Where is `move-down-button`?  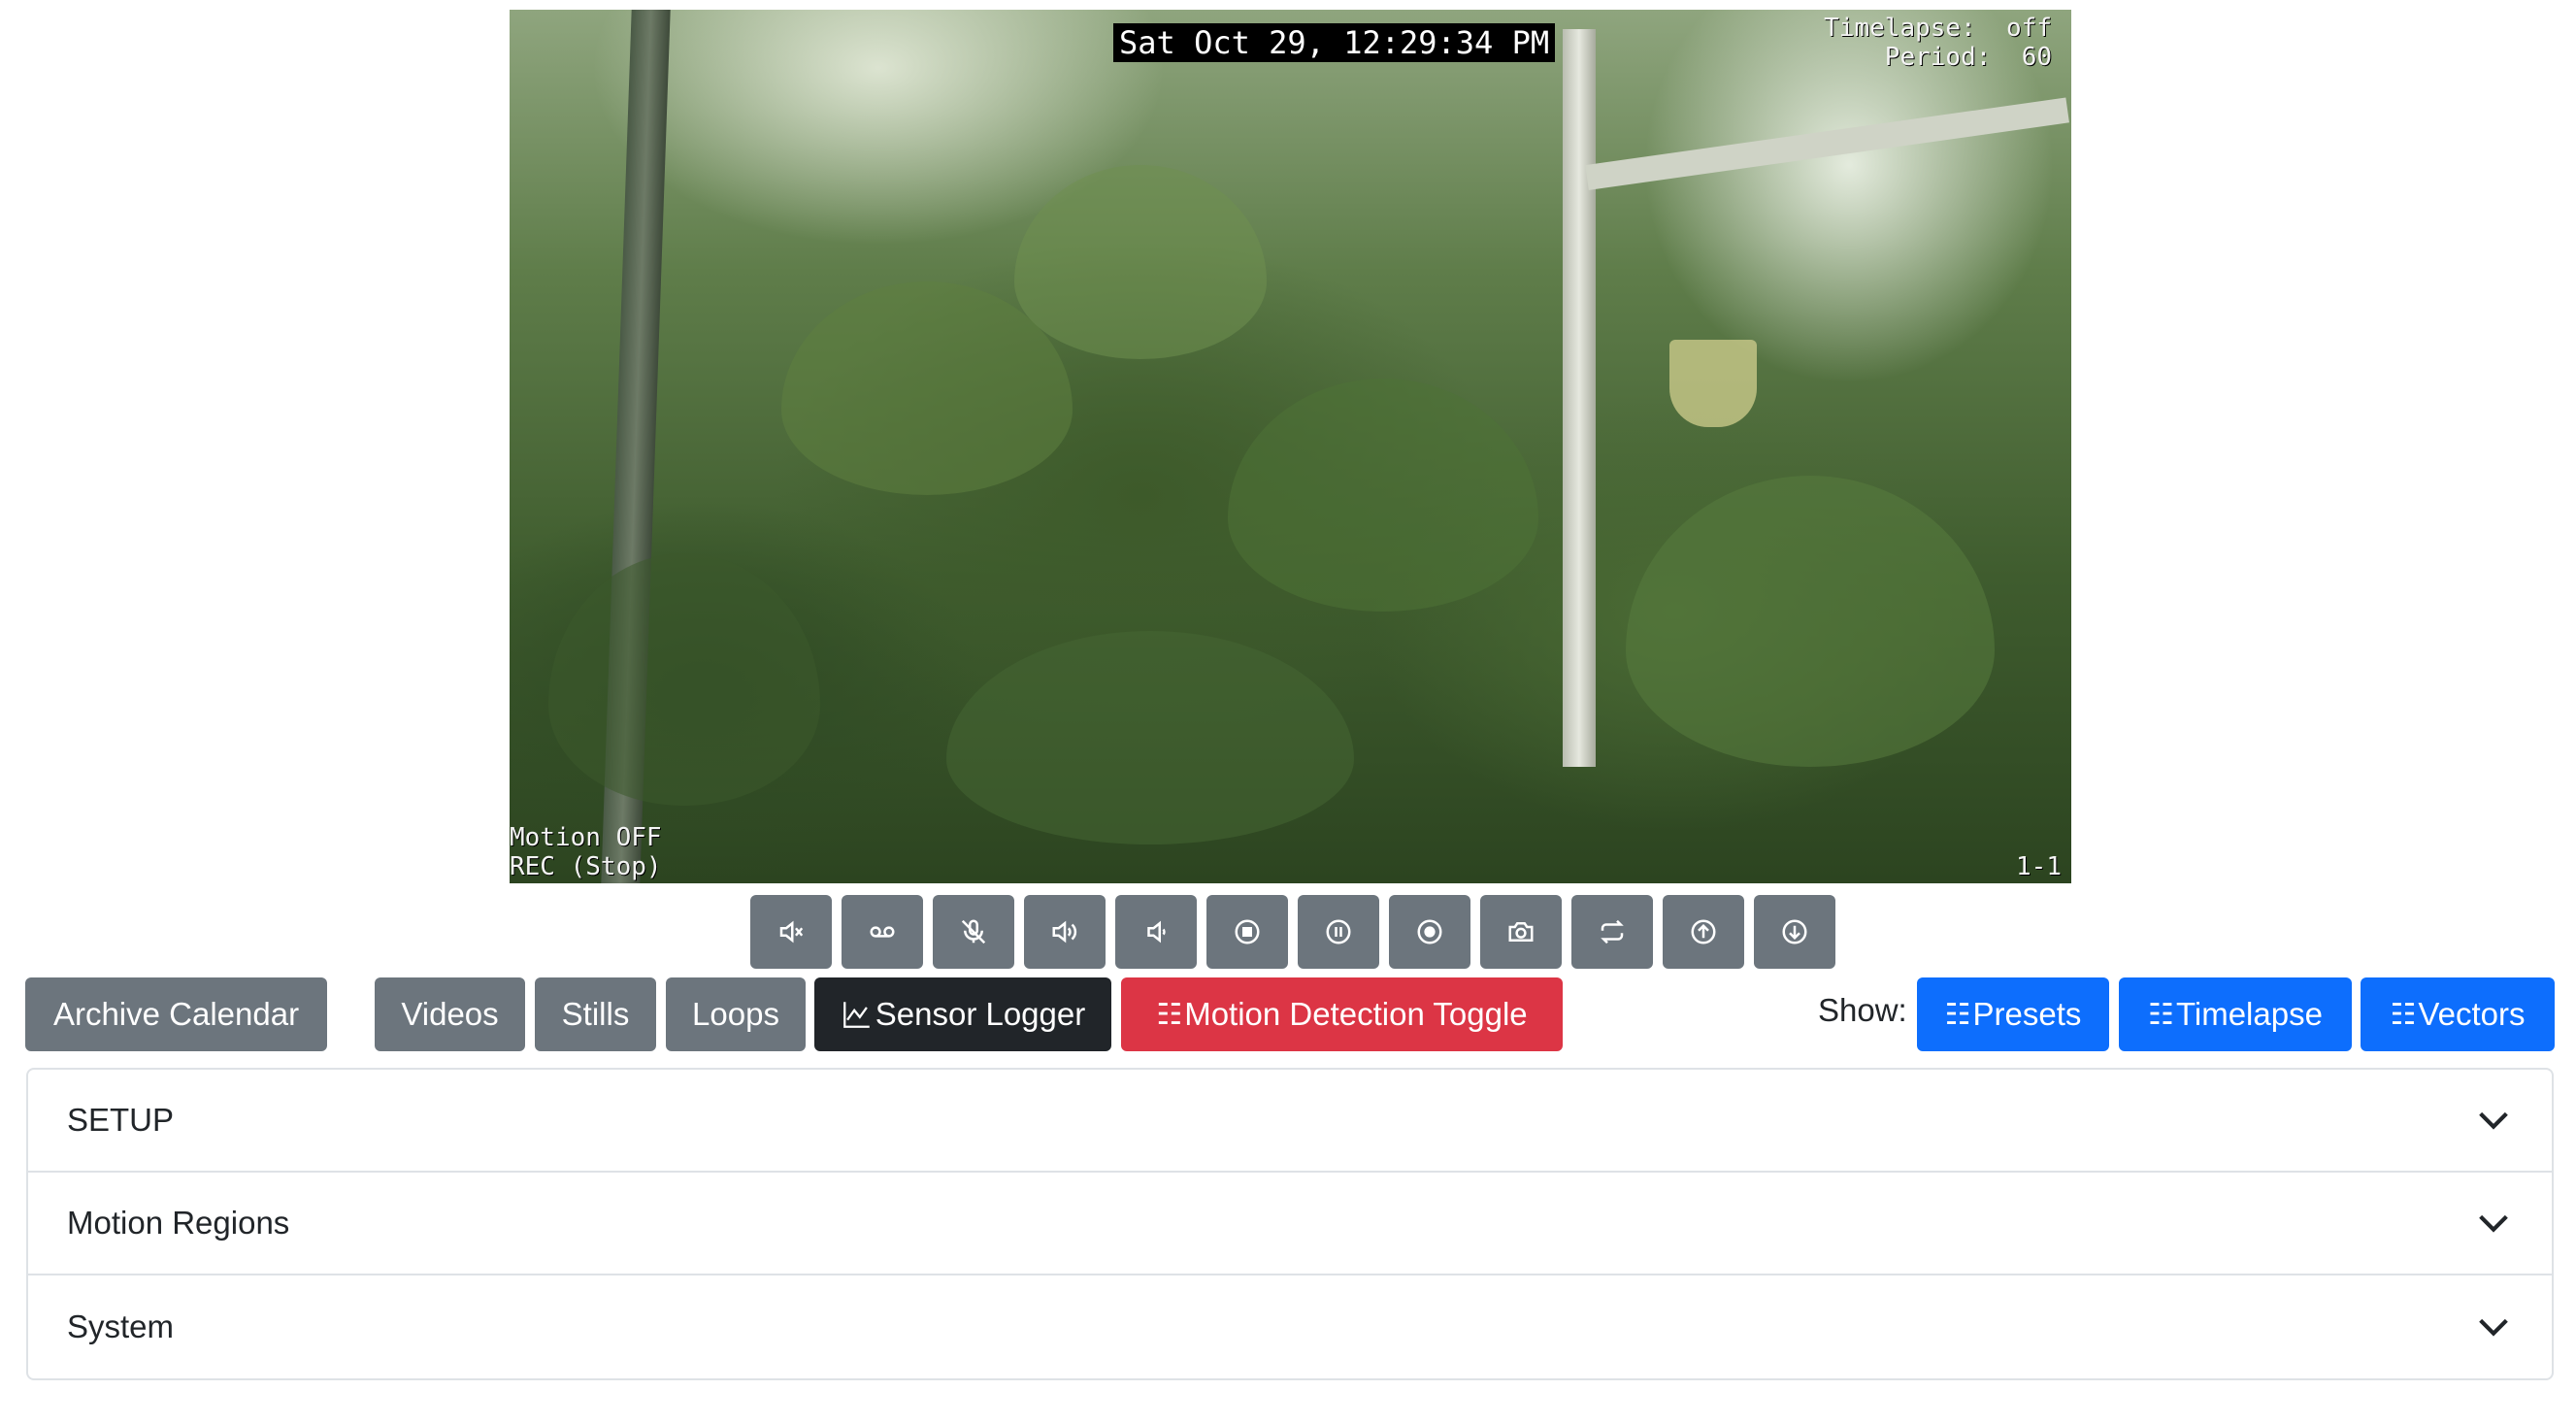
move-down-button is located at coordinates (1794, 932).